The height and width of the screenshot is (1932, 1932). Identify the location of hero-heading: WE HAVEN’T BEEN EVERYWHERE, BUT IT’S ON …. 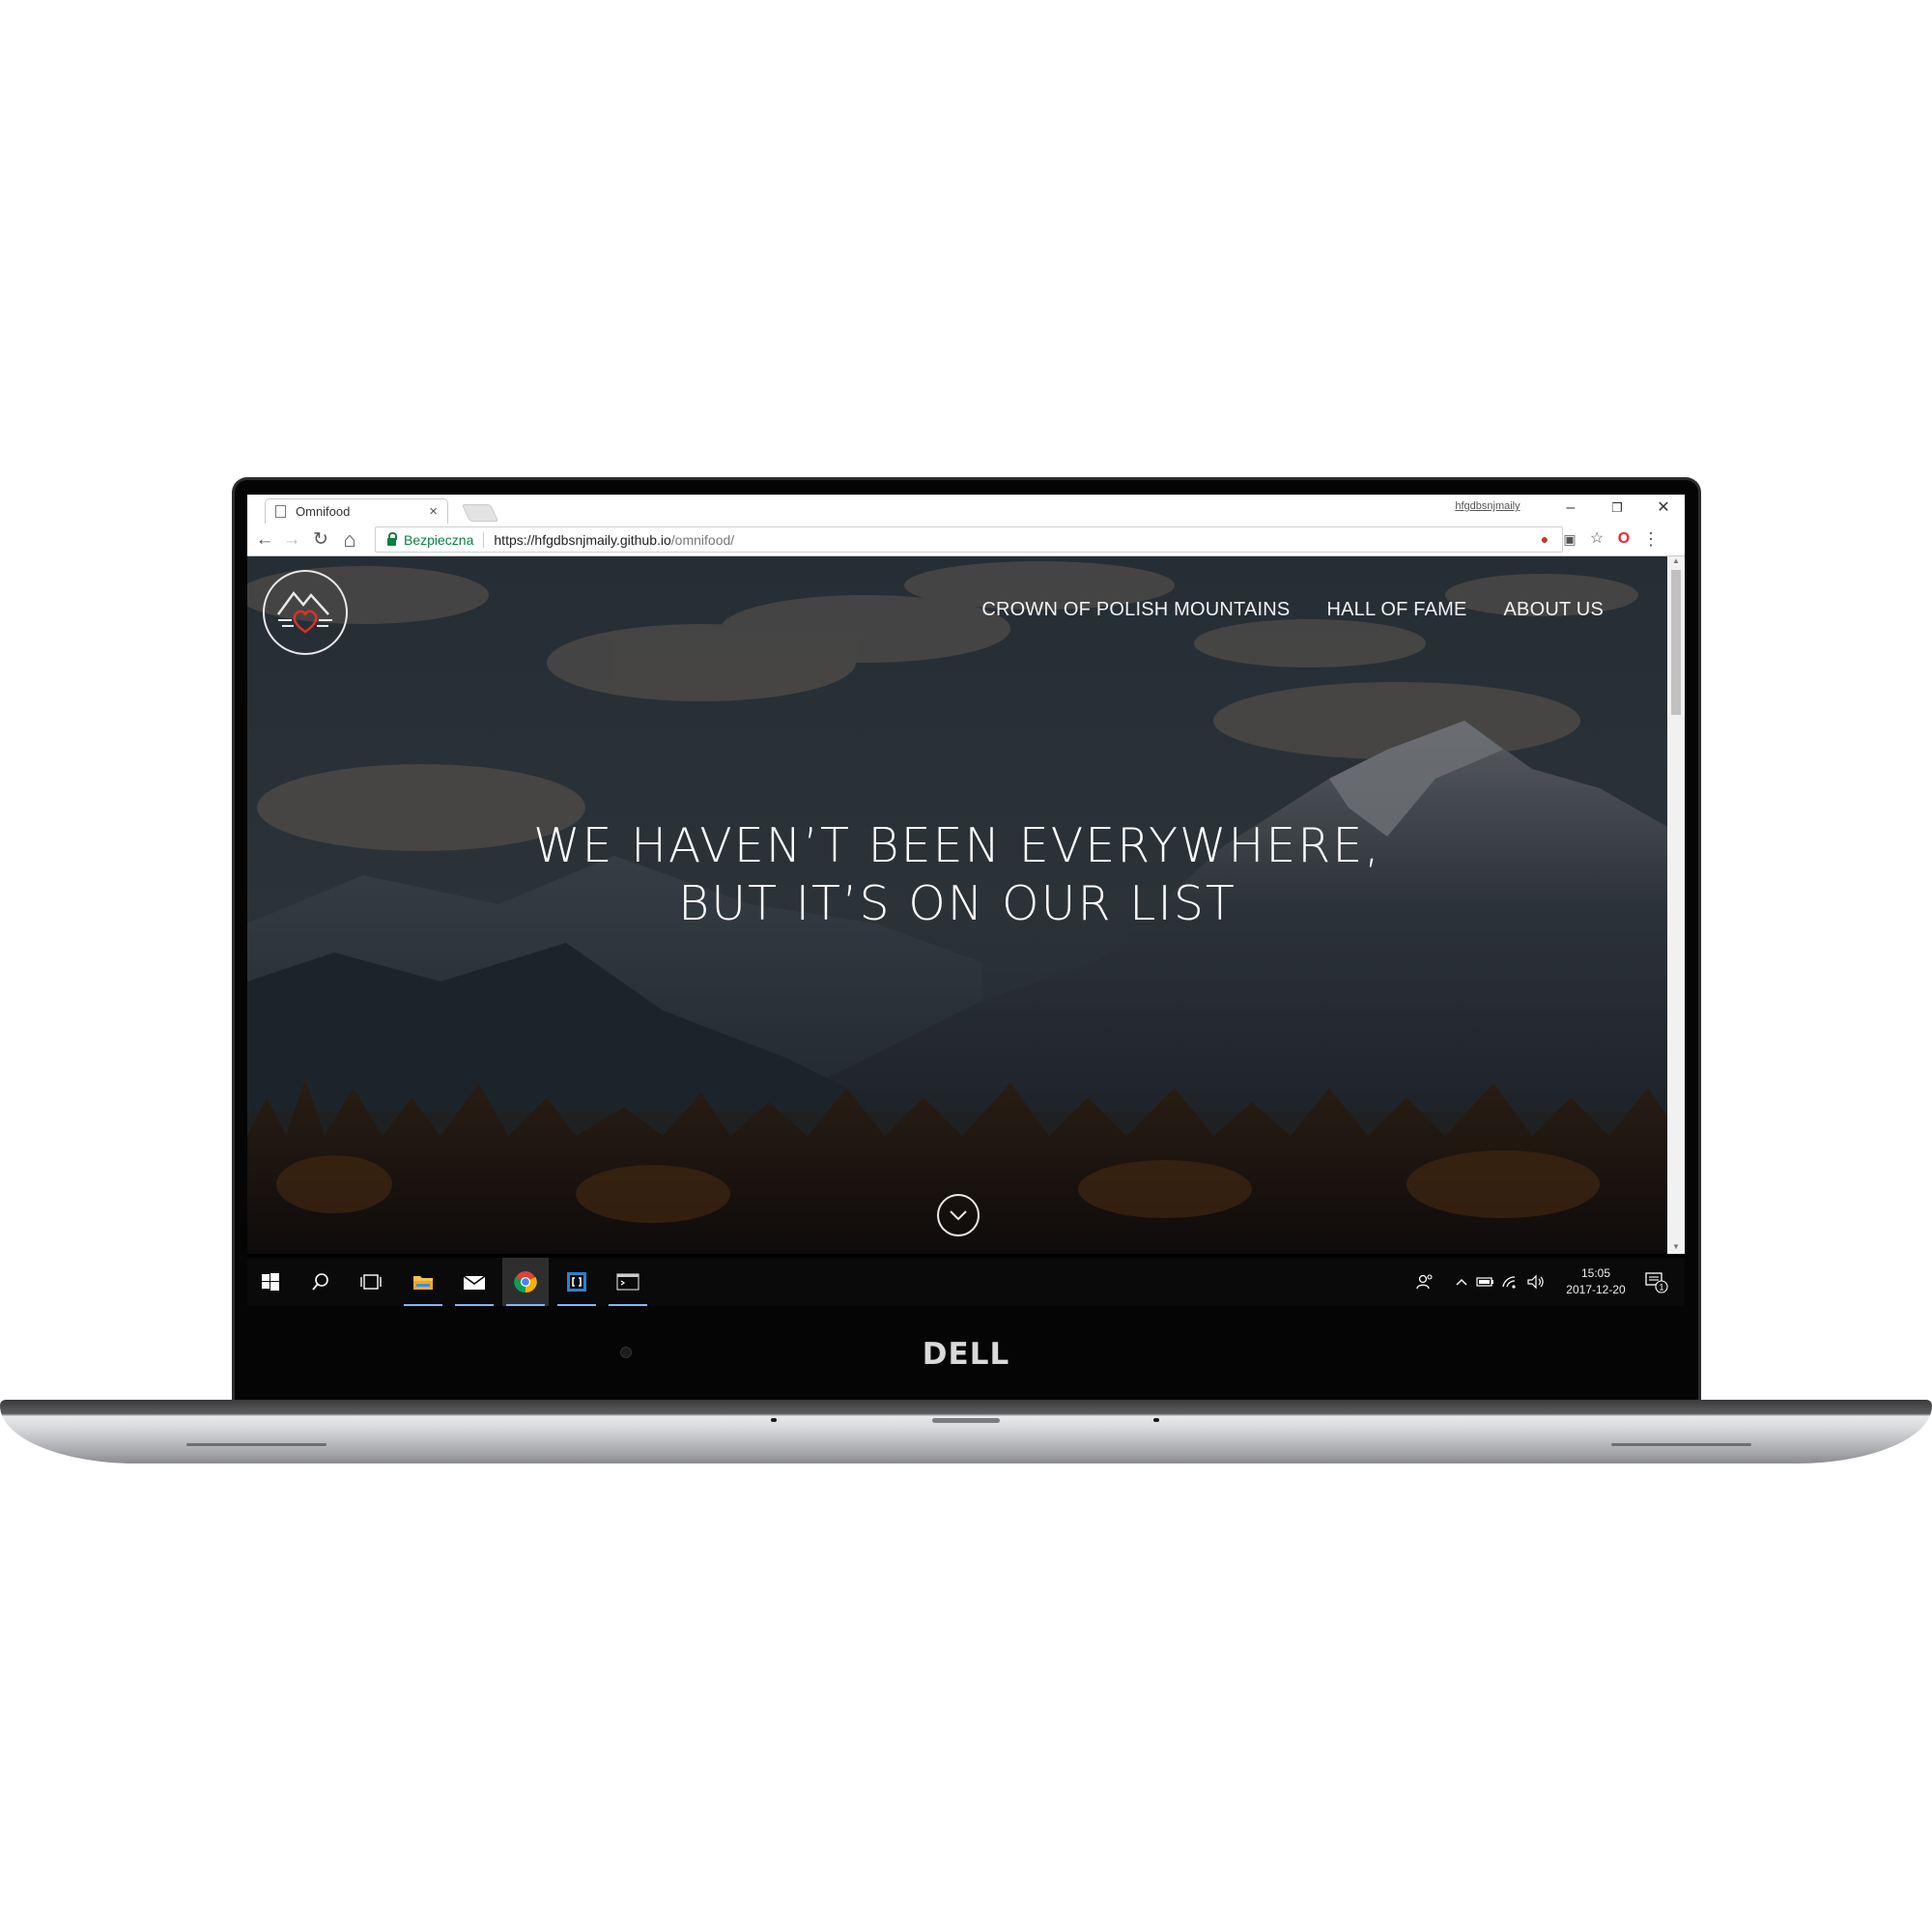
(957, 875).